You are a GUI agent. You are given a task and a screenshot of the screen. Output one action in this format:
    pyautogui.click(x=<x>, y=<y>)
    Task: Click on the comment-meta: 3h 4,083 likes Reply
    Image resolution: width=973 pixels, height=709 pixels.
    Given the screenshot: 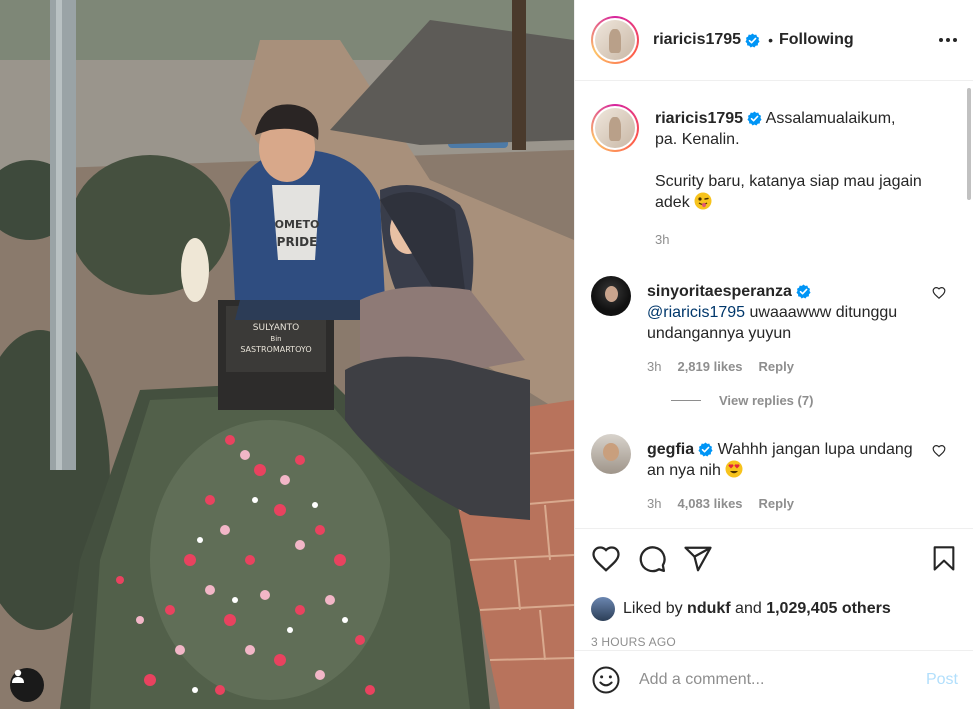 What is the action you would take?
    pyautogui.click(x=784, y=503)
    